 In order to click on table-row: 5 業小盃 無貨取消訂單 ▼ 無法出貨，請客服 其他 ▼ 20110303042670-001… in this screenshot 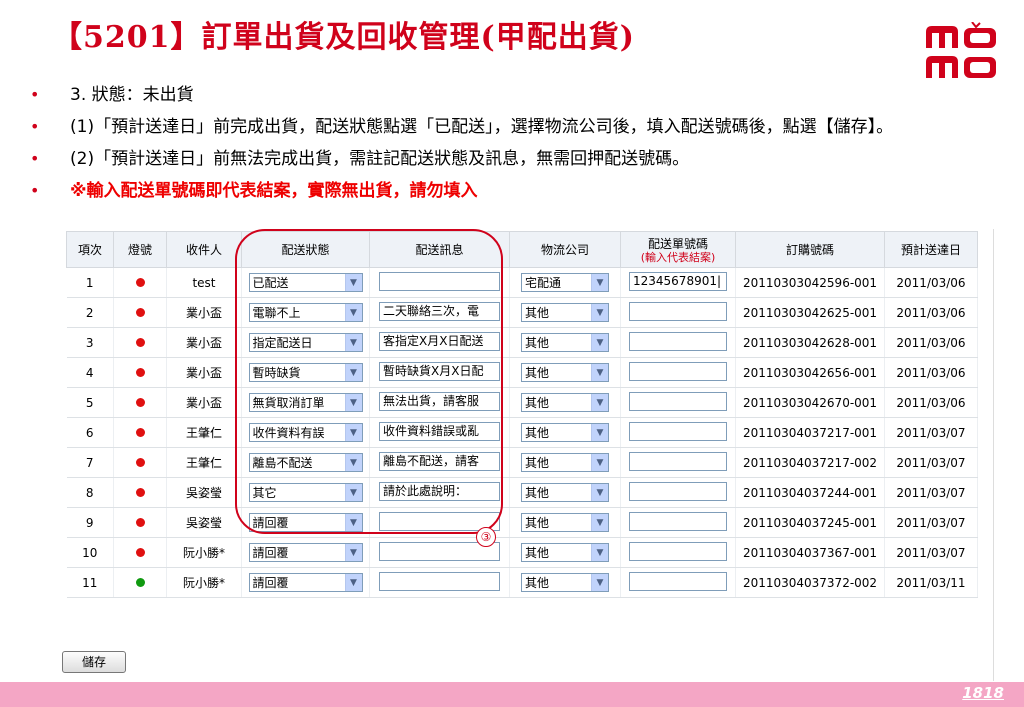, I will do `click(522, 402)`.